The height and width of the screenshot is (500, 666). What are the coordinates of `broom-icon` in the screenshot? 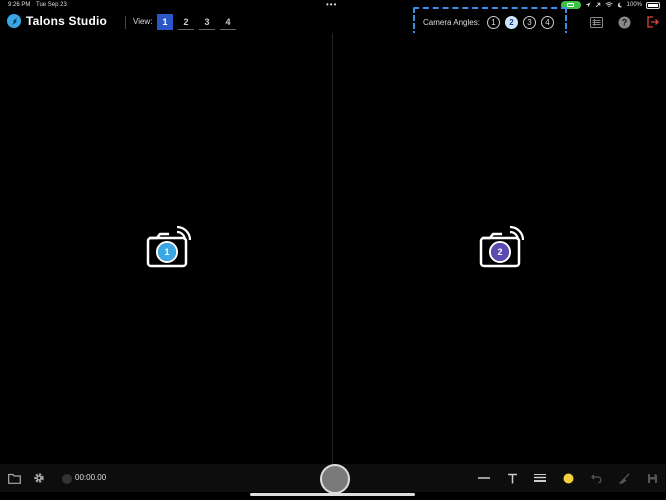 It's located at (623, 478).